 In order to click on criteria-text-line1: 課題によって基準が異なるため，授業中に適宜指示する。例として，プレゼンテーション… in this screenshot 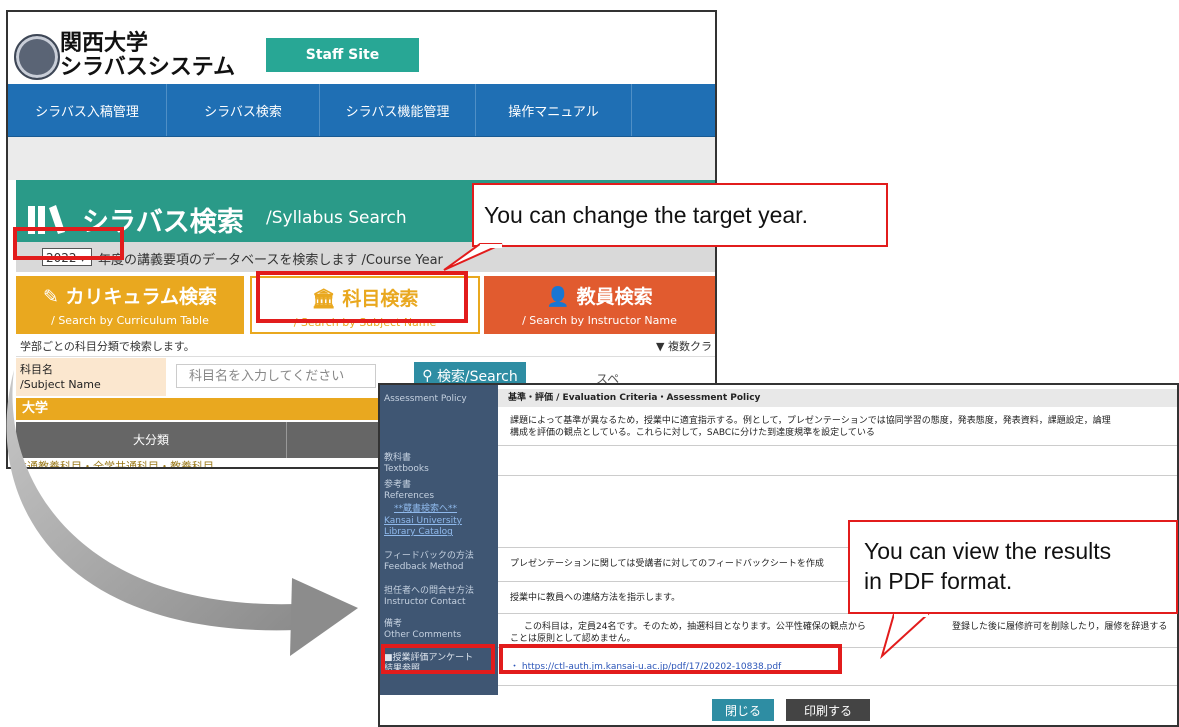, I will do `click(810, 421)`.